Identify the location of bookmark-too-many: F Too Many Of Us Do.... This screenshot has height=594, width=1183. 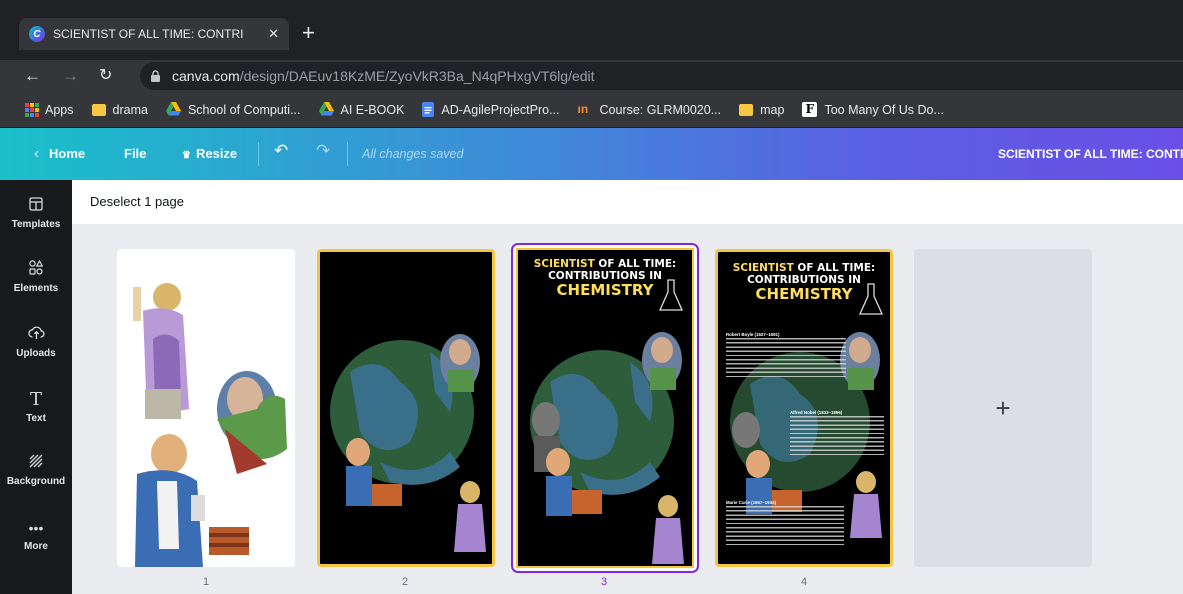
(873, 109).